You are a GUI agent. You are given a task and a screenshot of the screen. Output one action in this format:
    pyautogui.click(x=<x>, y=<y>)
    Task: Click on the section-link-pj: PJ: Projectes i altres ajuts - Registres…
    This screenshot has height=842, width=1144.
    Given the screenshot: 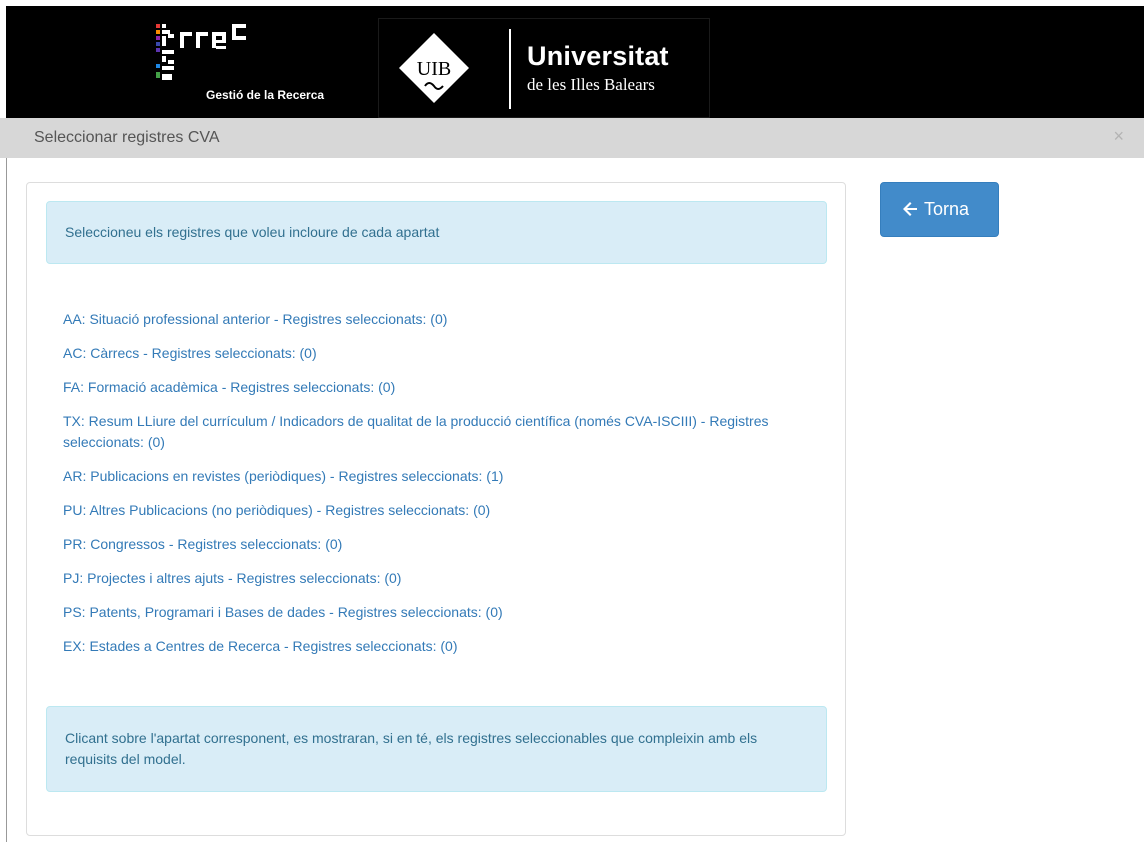 What is the action you would take?
    pyautogui.click(x=433, y=578)
    